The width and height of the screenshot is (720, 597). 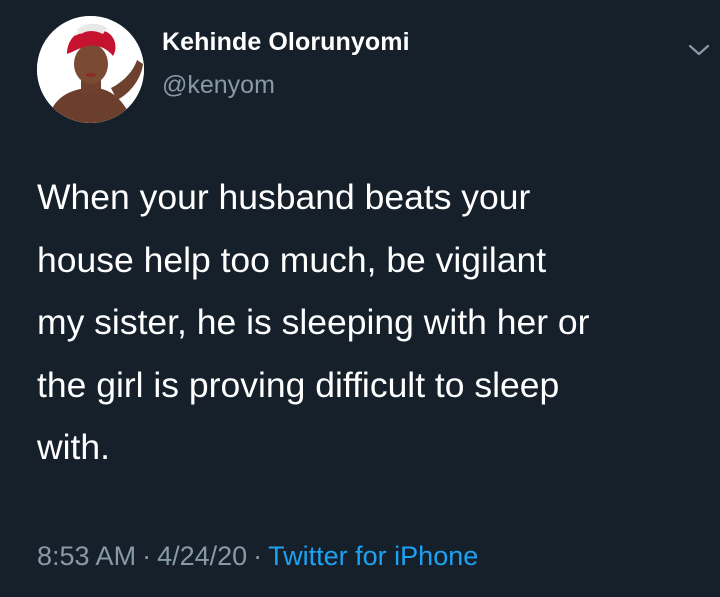 I want to click on avatar-image, so click(x=90, y=69).